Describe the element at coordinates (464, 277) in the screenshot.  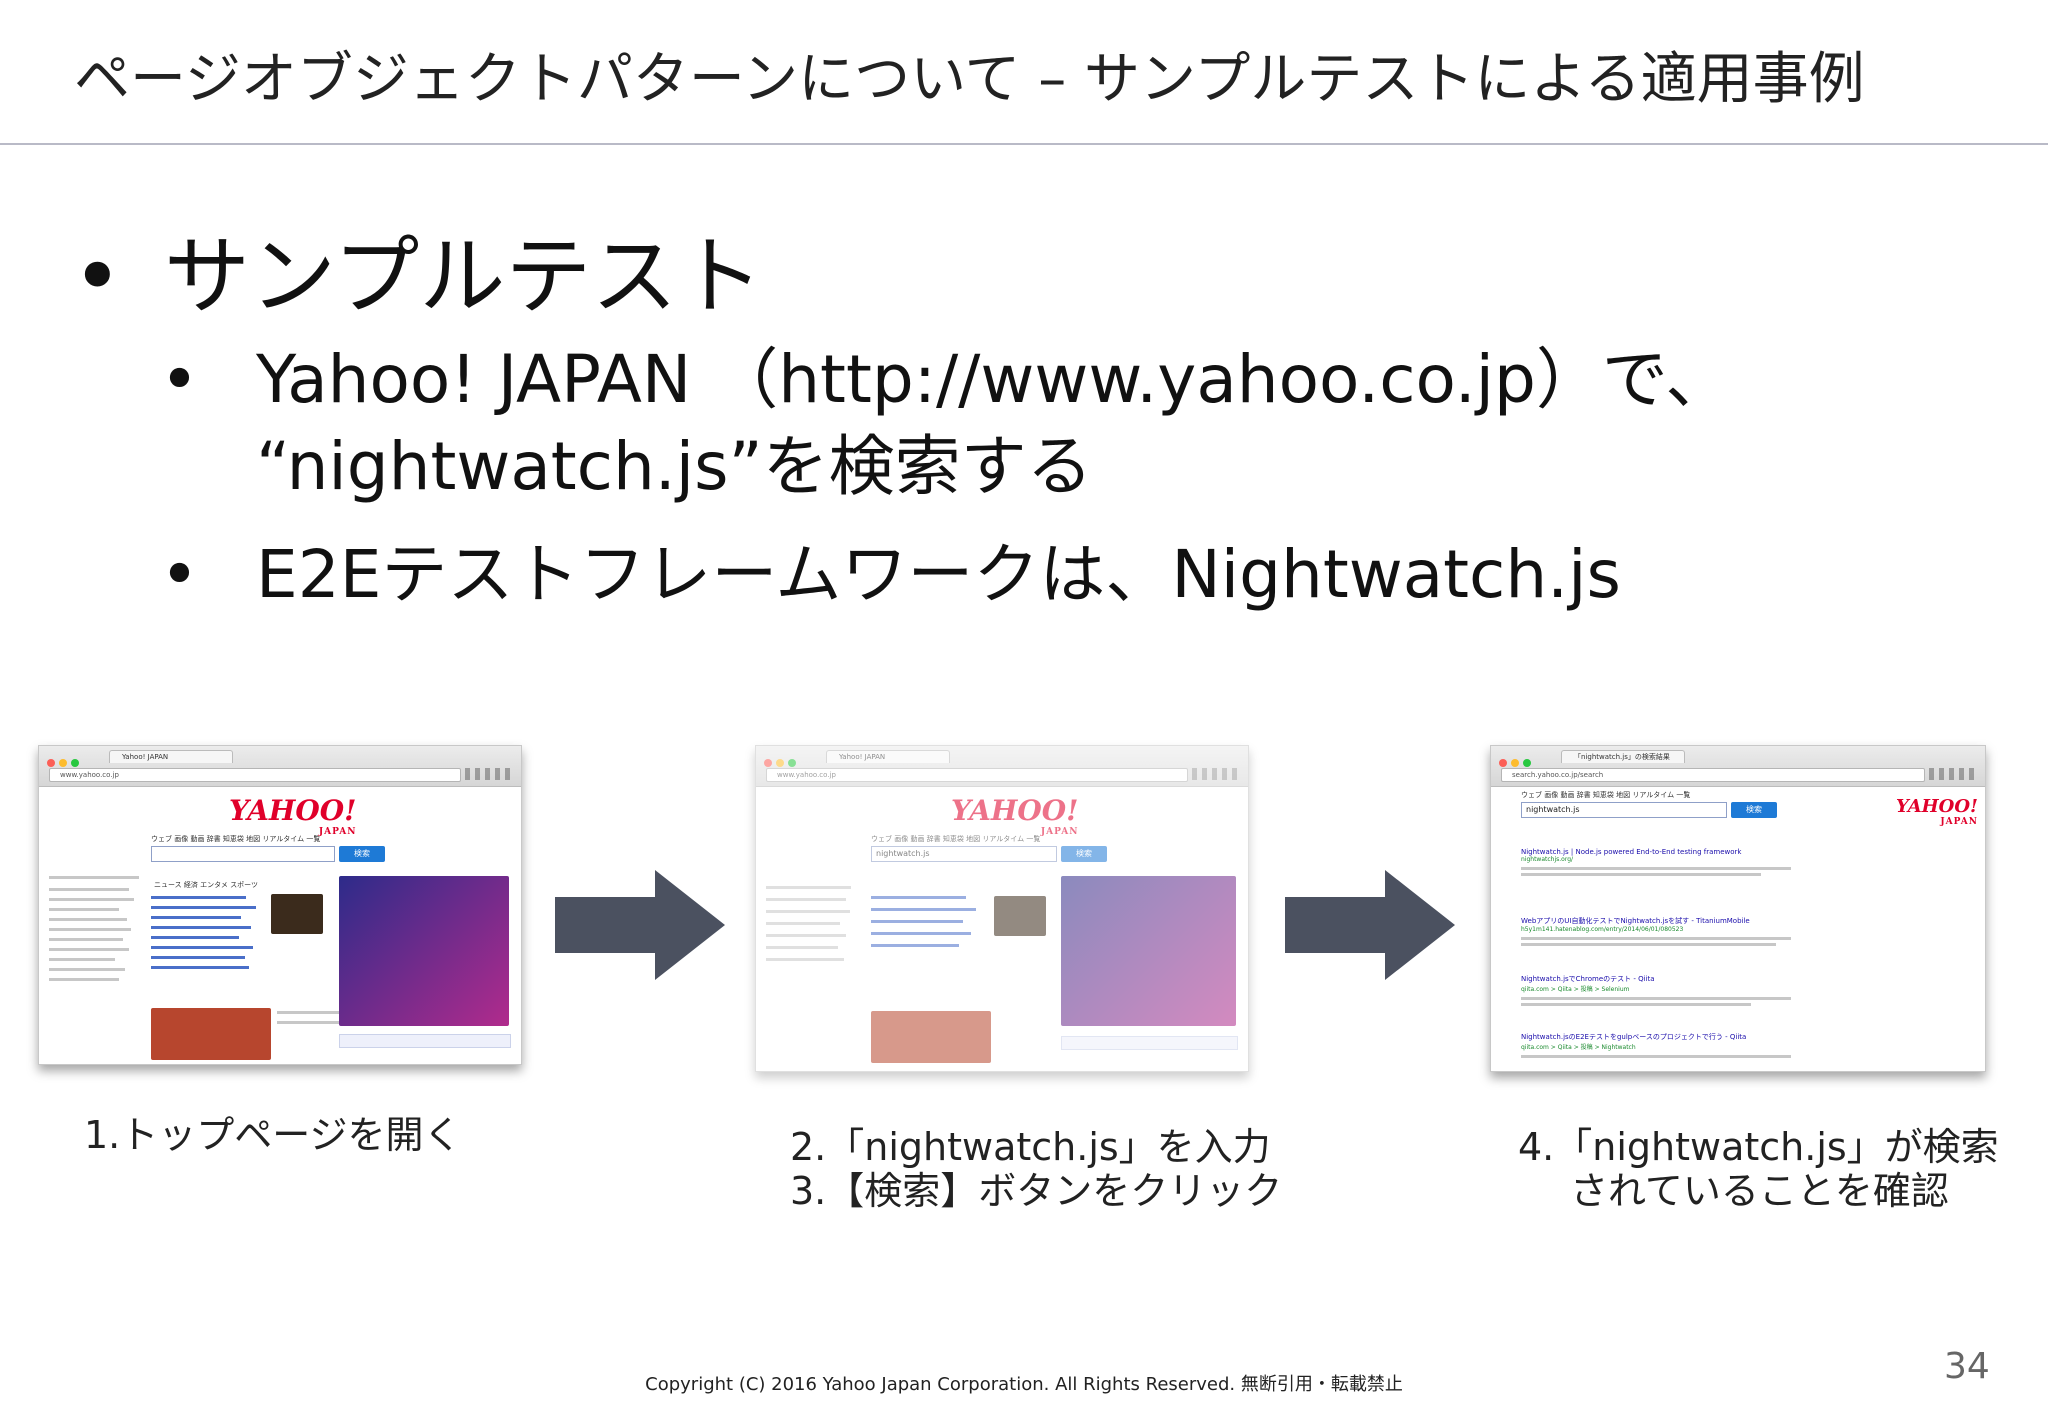
I see `bullet-main-text: サンプルテスト` at that location.